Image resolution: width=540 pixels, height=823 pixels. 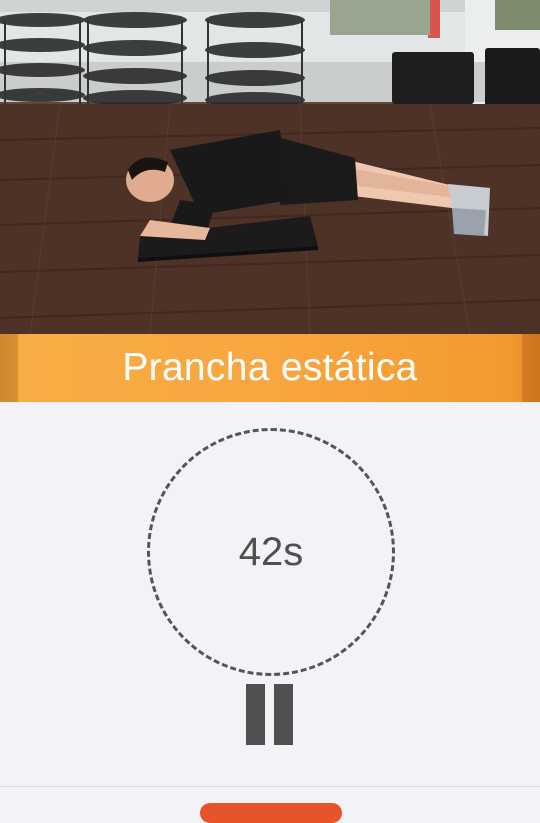 I want to click on countdown-timer: 42s, so click(x=271, y=552).